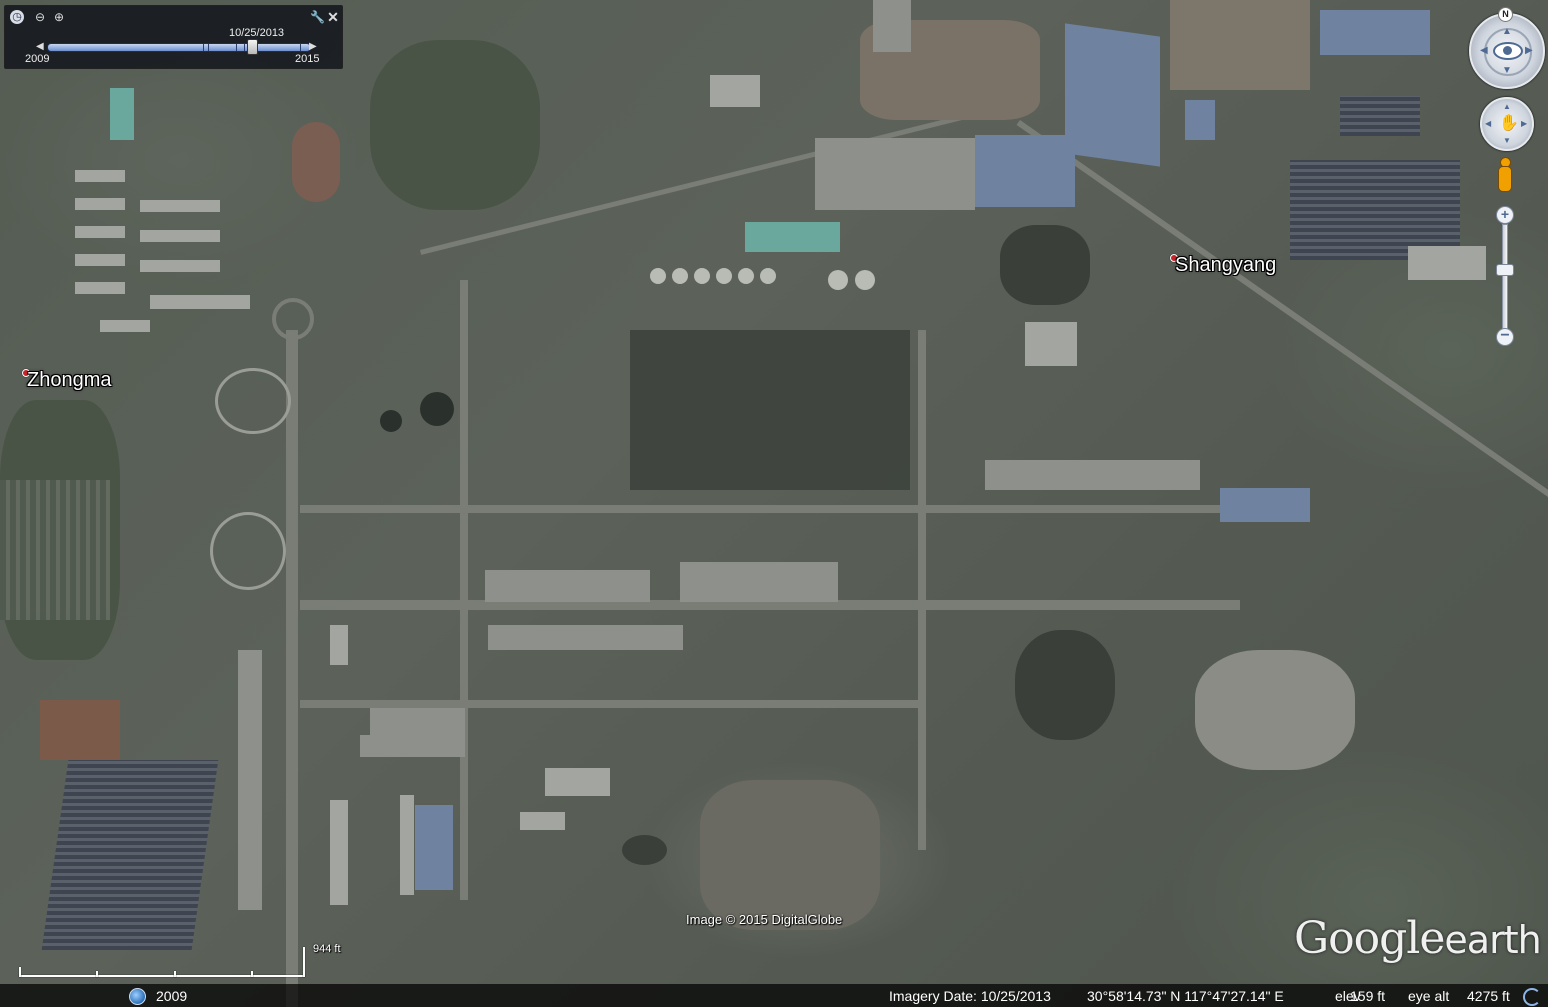 This screenshot has height=1007, width=1548. I want to click on swimming-pool, so click(122, 114).